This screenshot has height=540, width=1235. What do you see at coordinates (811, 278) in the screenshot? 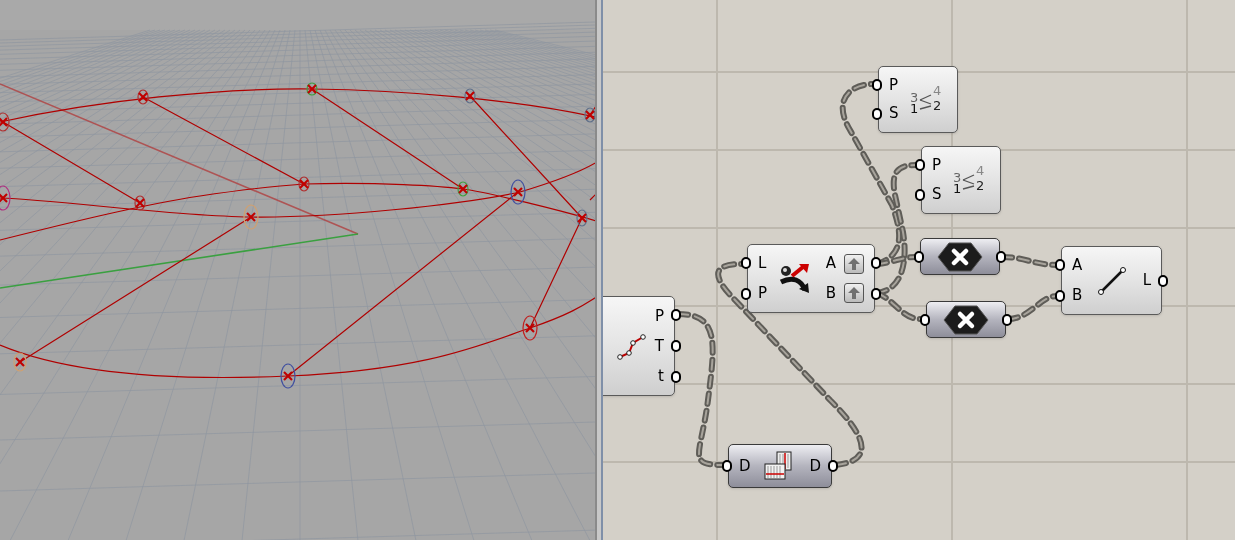
I see `evaluate-component: L P A B` at bounding box center [811, 278].